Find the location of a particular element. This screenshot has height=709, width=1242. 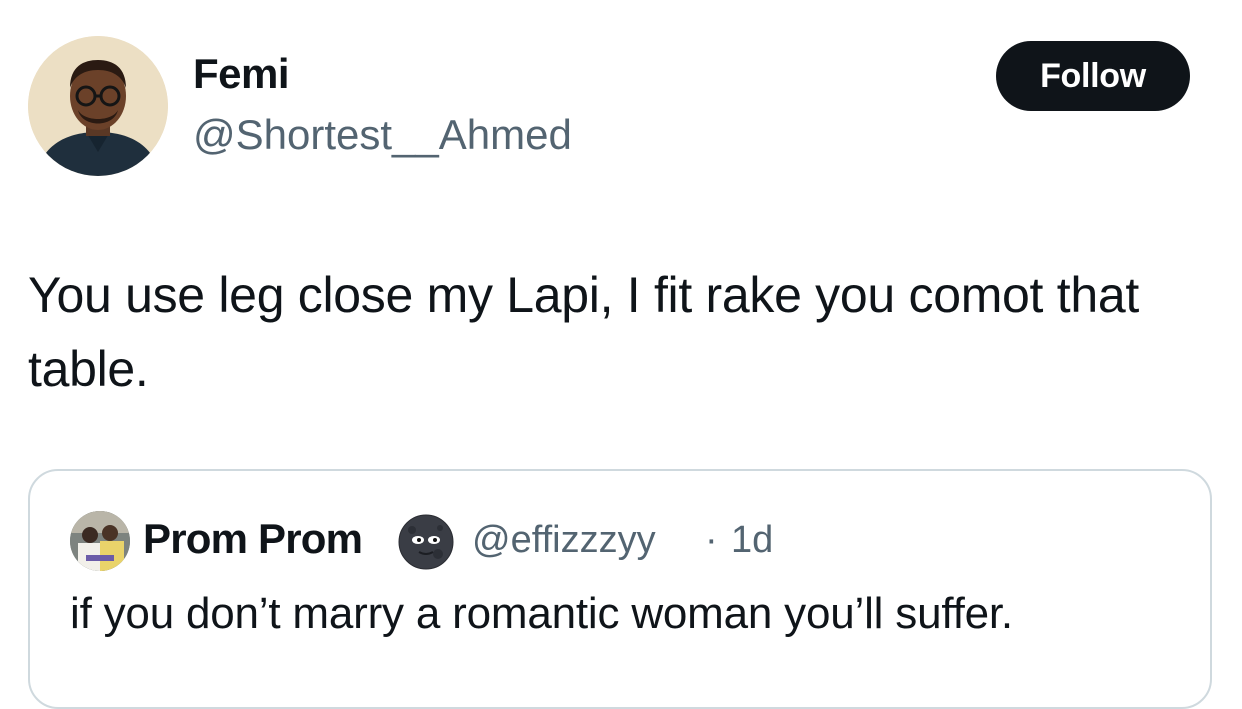

author-avatar is located at coordinates (98, 106).